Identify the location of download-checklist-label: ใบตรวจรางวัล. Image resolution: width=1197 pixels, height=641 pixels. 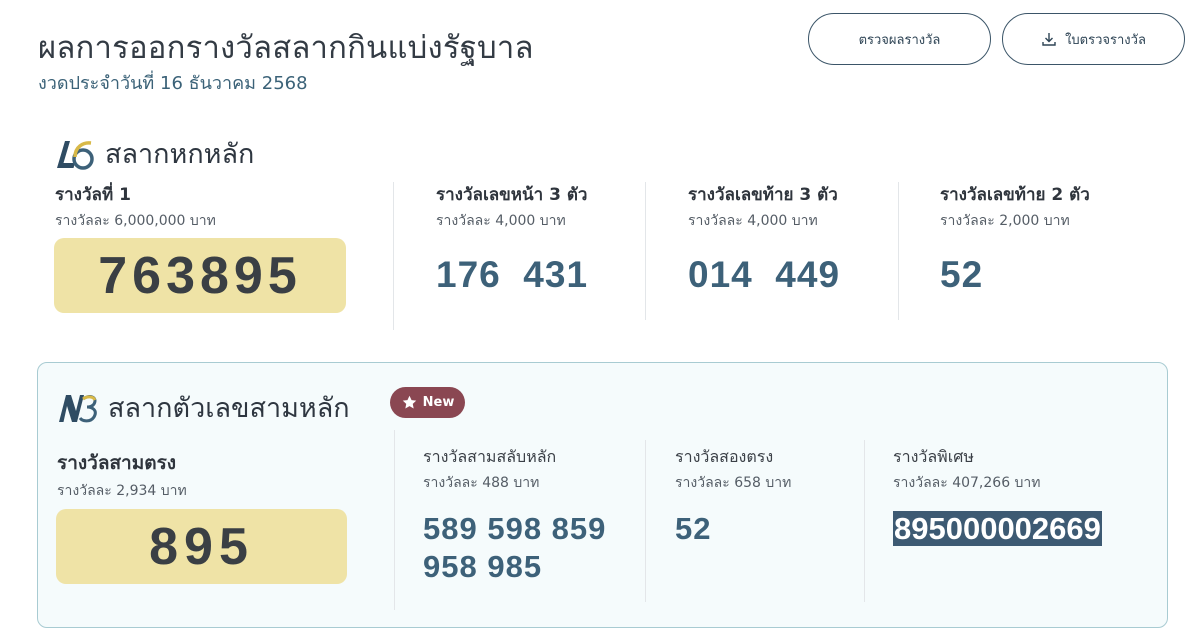
(1105, 40).